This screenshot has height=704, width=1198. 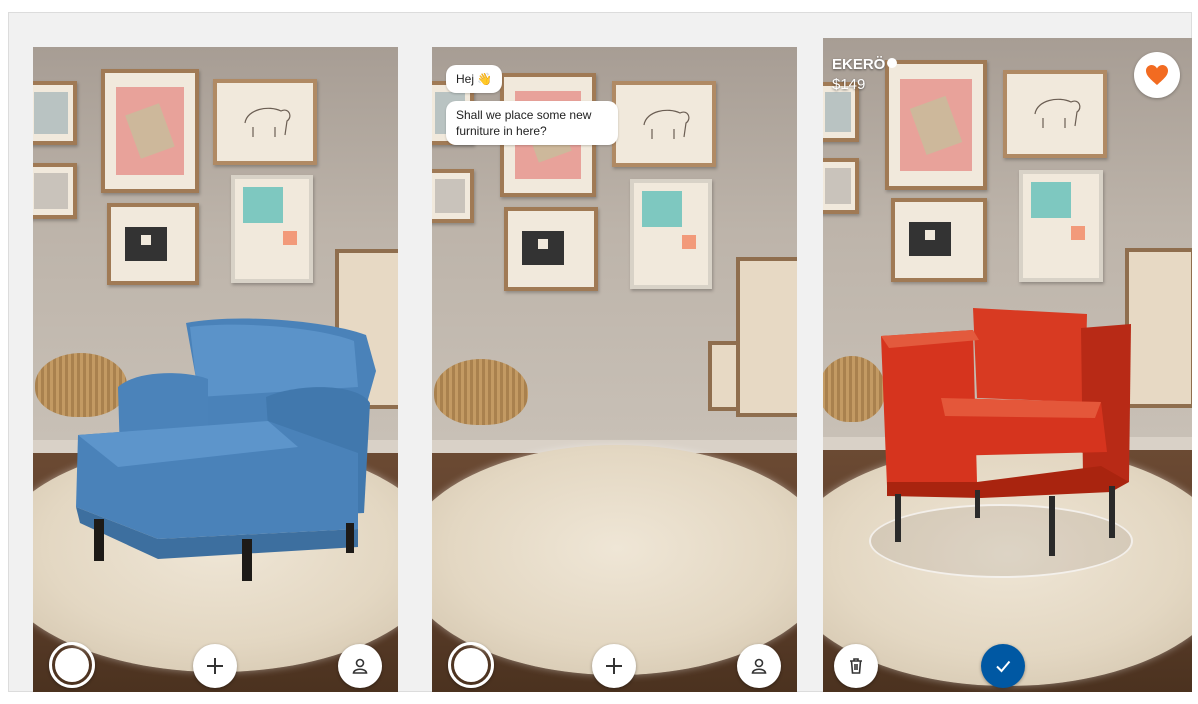 I want to click on trash-icon, so click(x=856, y=666).